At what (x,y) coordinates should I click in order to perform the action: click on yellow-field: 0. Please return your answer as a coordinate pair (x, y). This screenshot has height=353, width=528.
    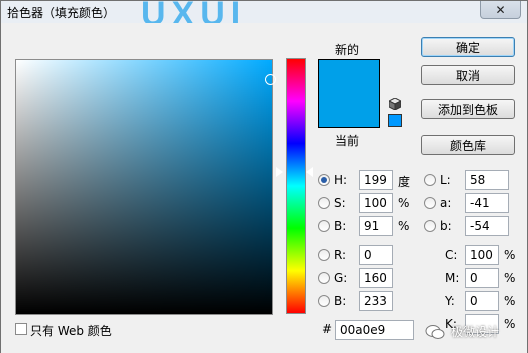
    Looking at the image, I should click on (482, 301).